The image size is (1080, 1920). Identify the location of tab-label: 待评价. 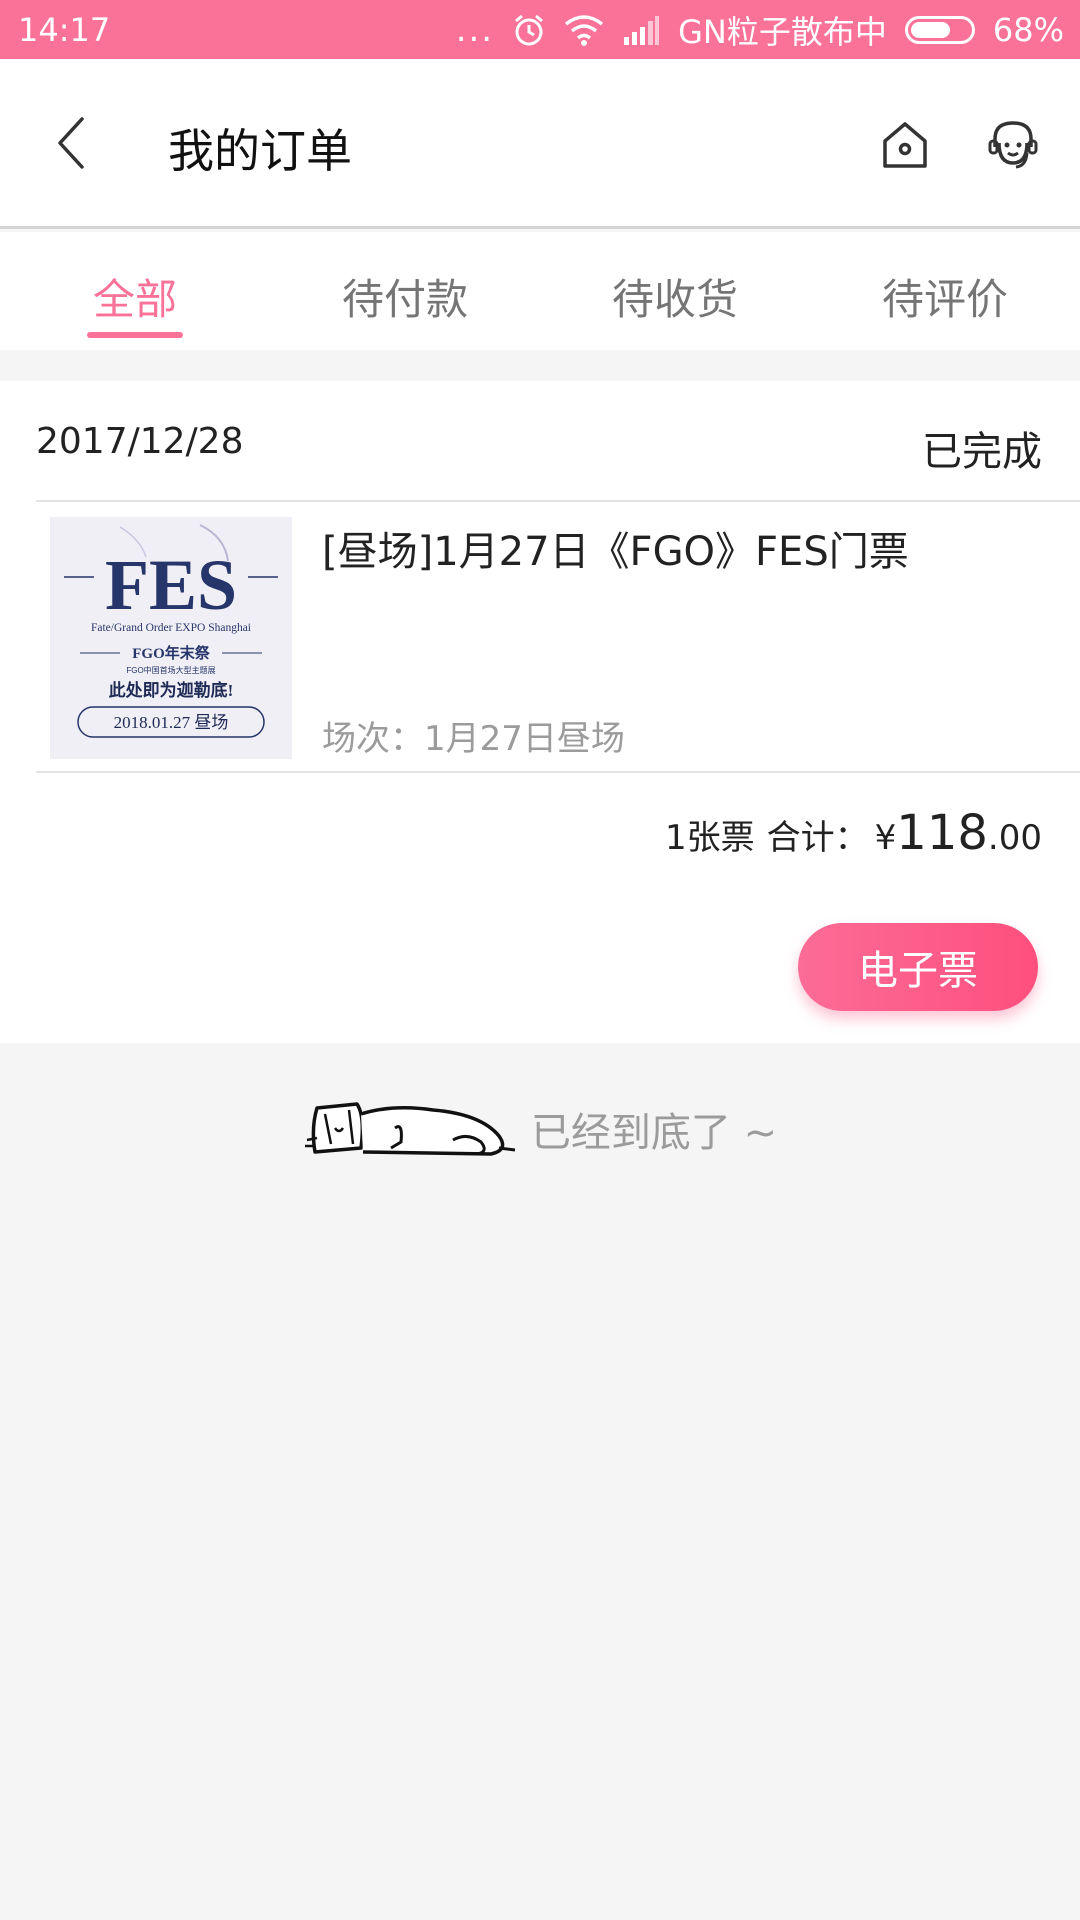
(944, 299).